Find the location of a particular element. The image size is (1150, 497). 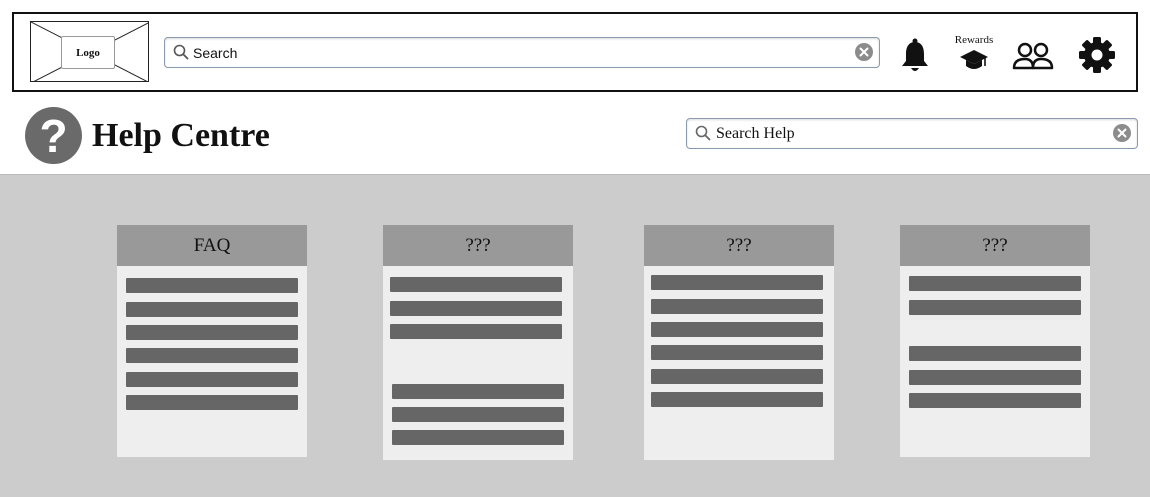

question-mark-icon: ? is located at coordinates (53, 135).